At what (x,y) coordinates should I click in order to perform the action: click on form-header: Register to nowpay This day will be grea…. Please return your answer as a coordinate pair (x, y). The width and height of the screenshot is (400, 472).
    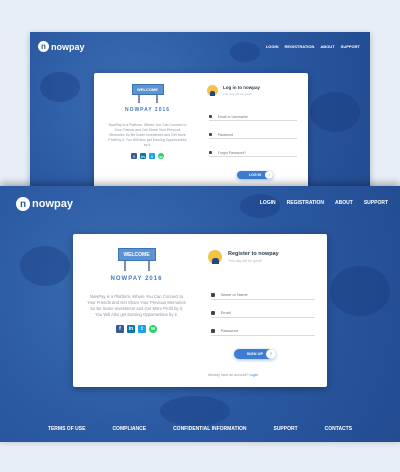
    Looking at the image, I should click on (243, 257).